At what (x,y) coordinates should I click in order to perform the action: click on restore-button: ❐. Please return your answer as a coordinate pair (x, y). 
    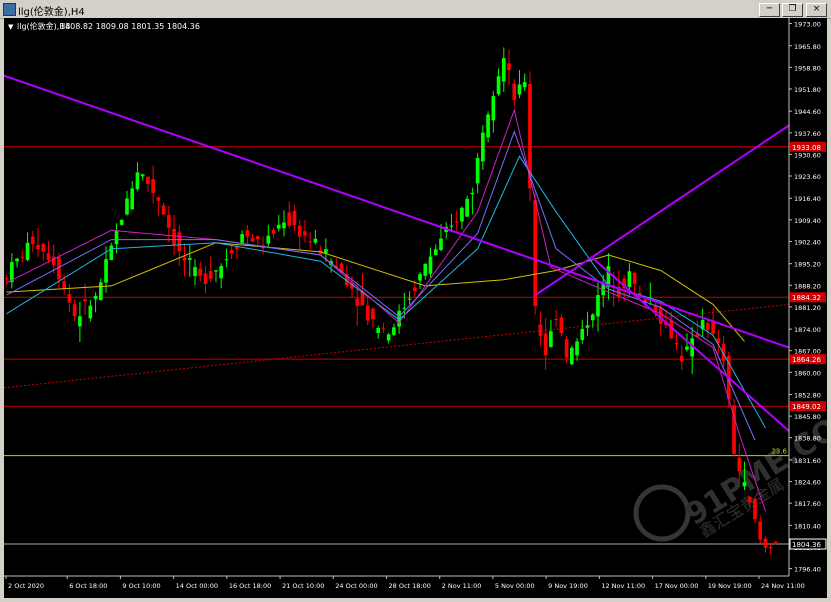
    Looking at the image, I should click on (792, 10).